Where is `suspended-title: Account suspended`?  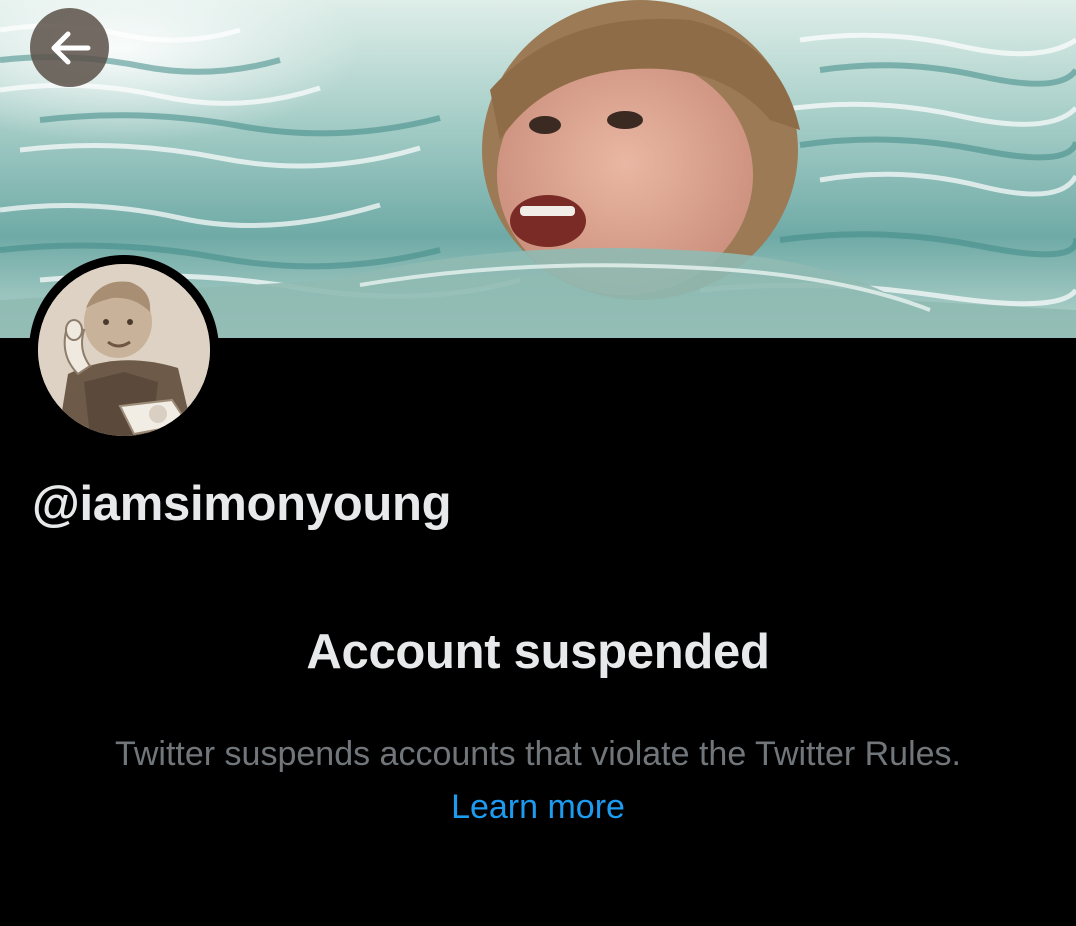
suspended-title: Account suspended is located at coordinates (538, 652).